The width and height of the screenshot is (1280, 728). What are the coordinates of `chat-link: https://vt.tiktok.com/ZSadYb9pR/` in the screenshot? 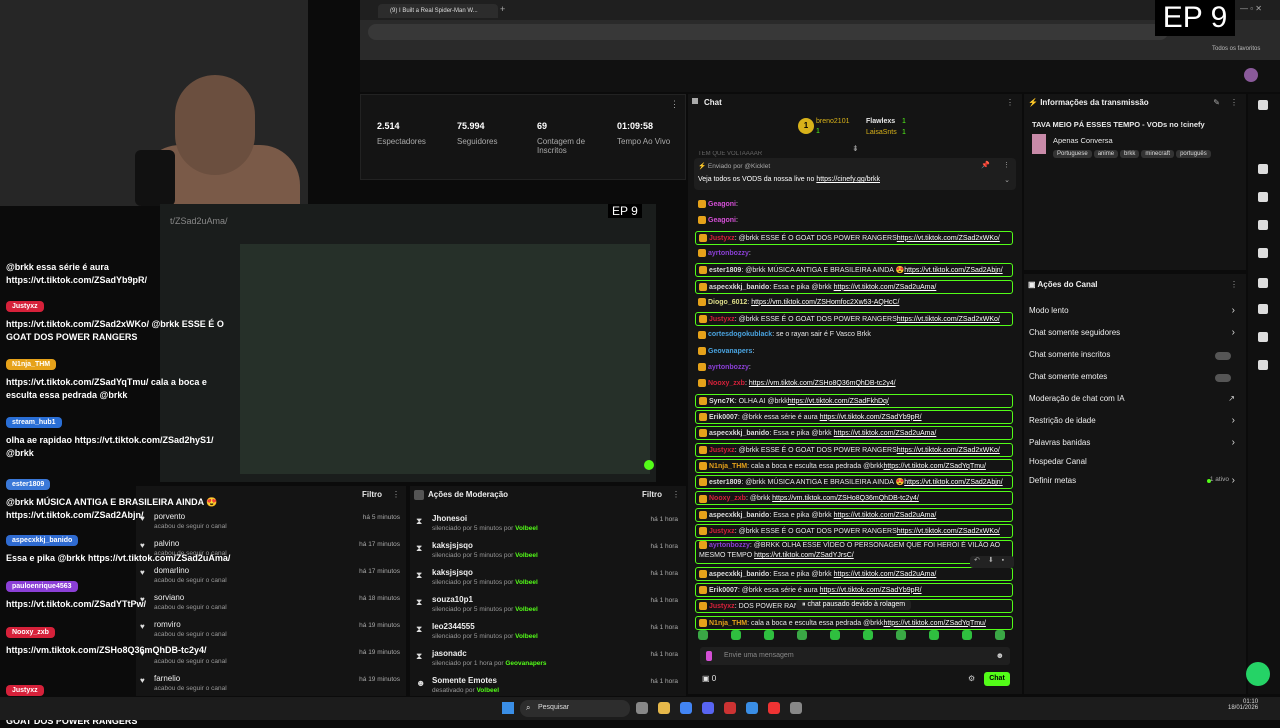 It's located at (871, 417).